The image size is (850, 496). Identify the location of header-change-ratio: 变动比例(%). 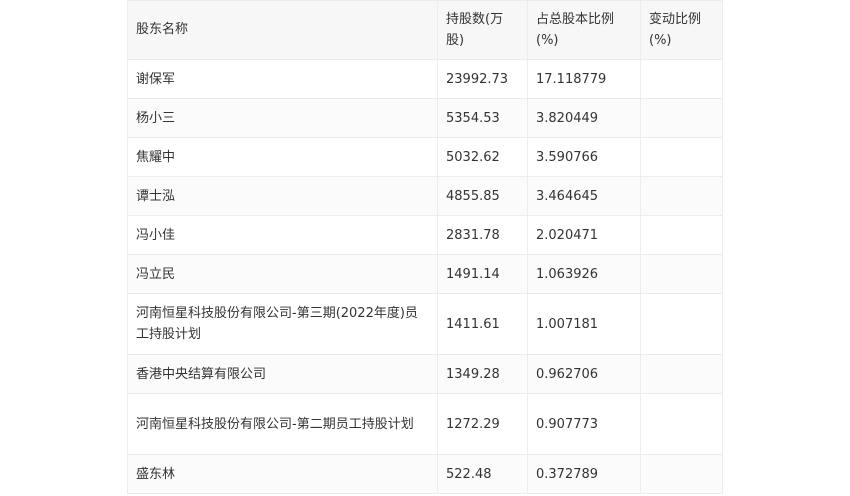
(681, 30).